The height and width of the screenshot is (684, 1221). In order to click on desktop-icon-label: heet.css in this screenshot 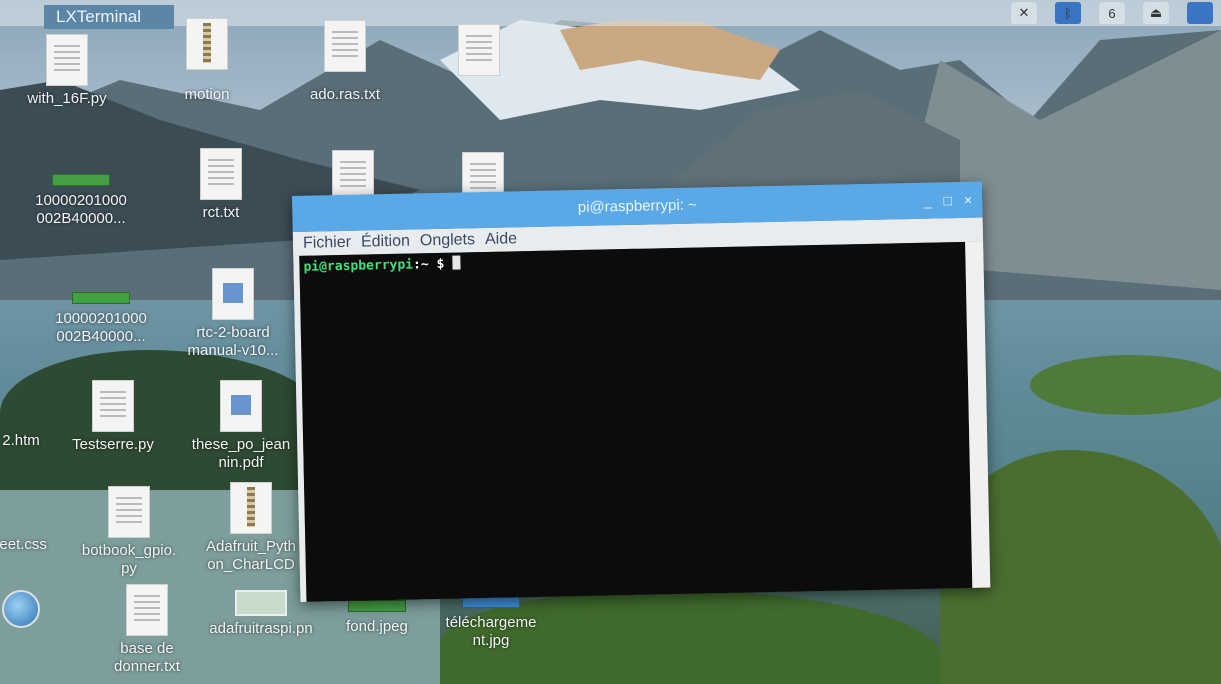, I will do `click(23, 544)`.